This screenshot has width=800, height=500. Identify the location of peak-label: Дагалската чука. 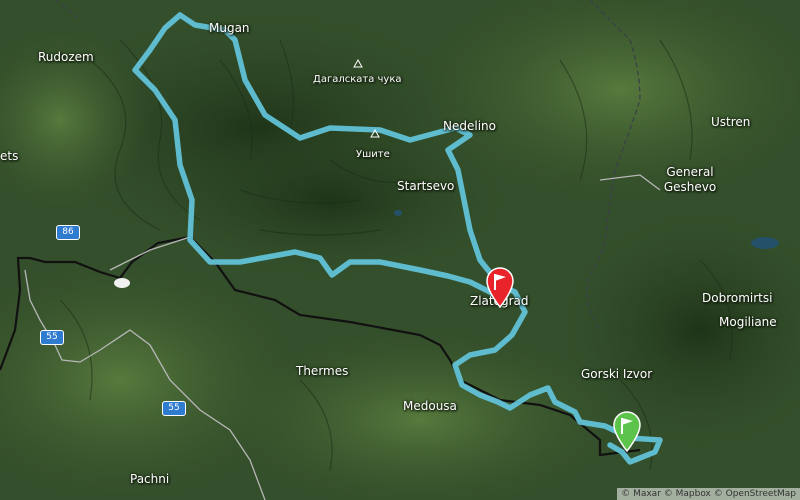
(357, 79).